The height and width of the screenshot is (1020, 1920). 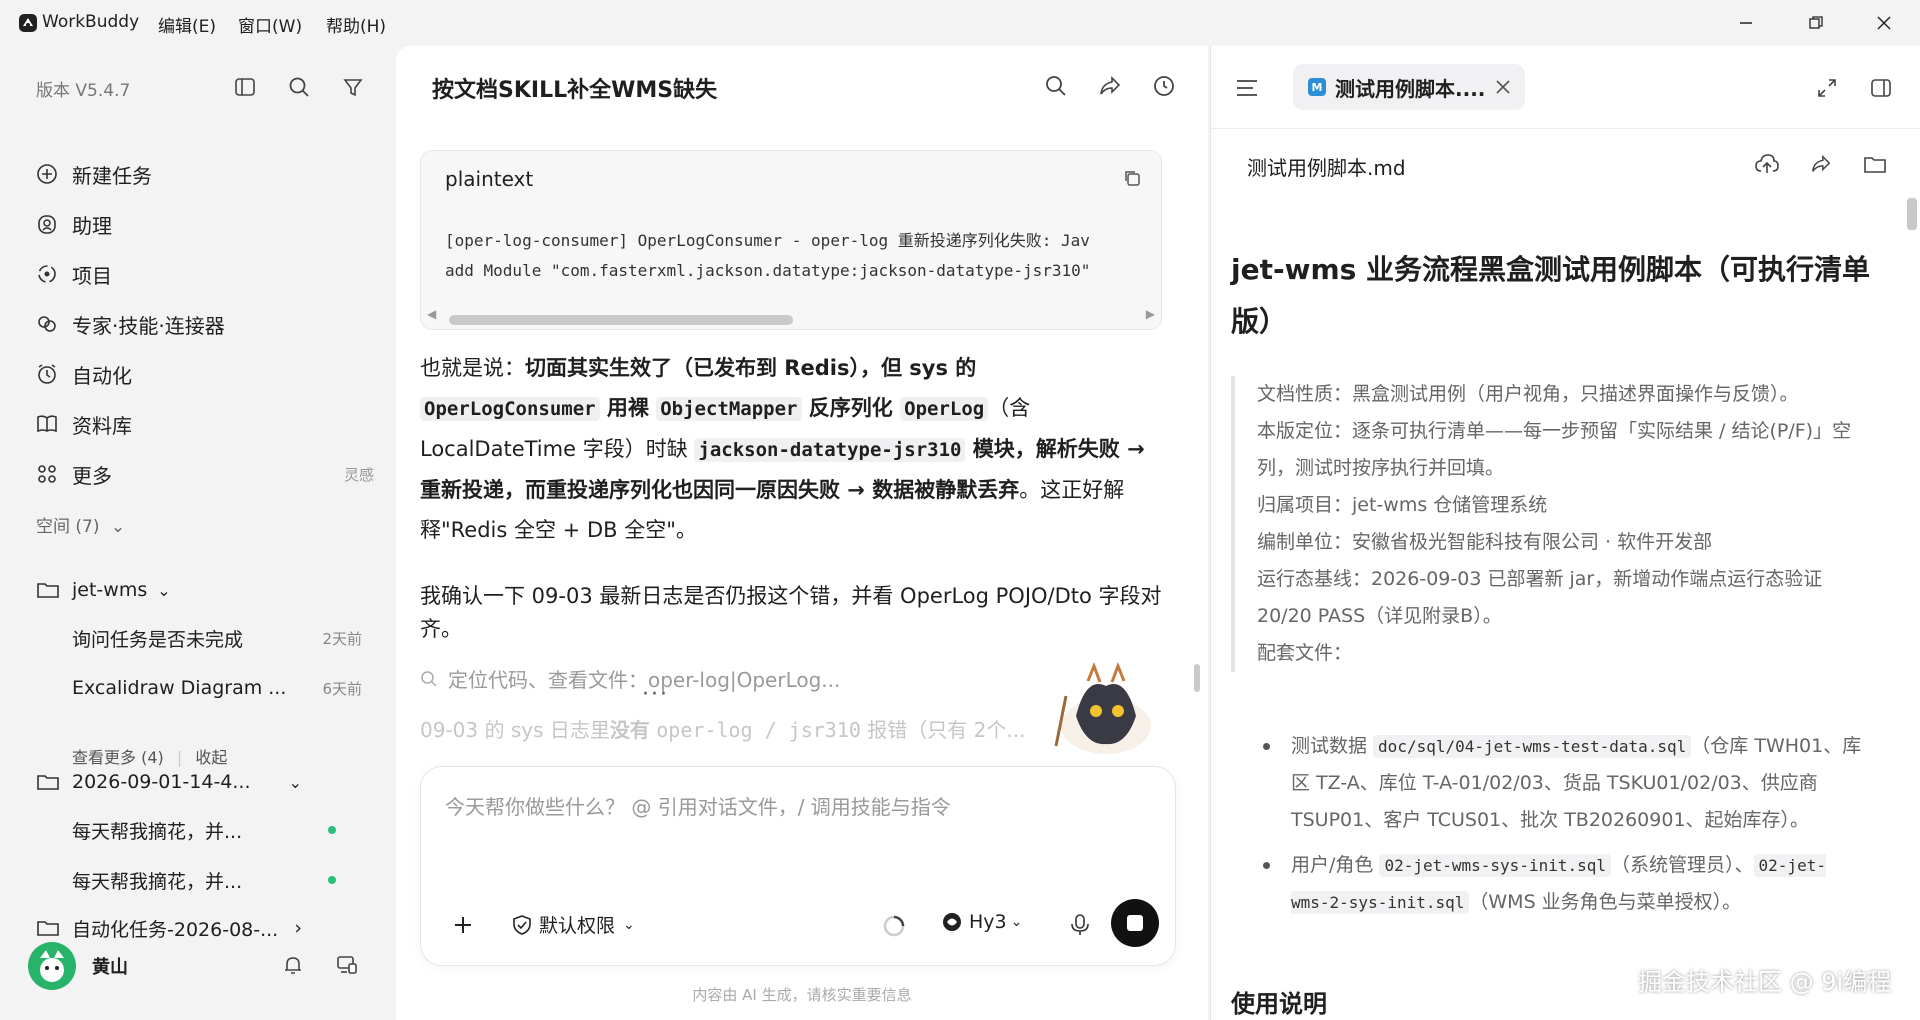 What do you see at coordinates (83, 91) in the screenshot?
I see `version-label: 版本 V5.4.7` at bounding box center [83, 91].